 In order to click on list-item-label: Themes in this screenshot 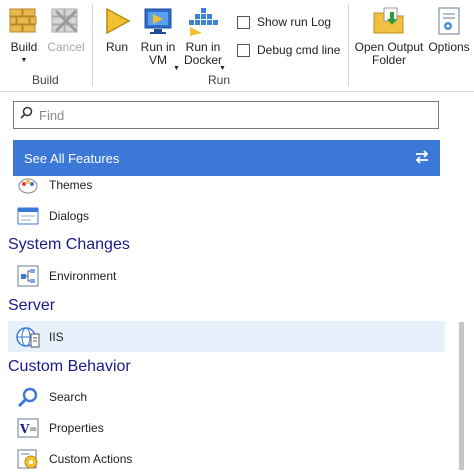, I will do `click(71, 185)`.